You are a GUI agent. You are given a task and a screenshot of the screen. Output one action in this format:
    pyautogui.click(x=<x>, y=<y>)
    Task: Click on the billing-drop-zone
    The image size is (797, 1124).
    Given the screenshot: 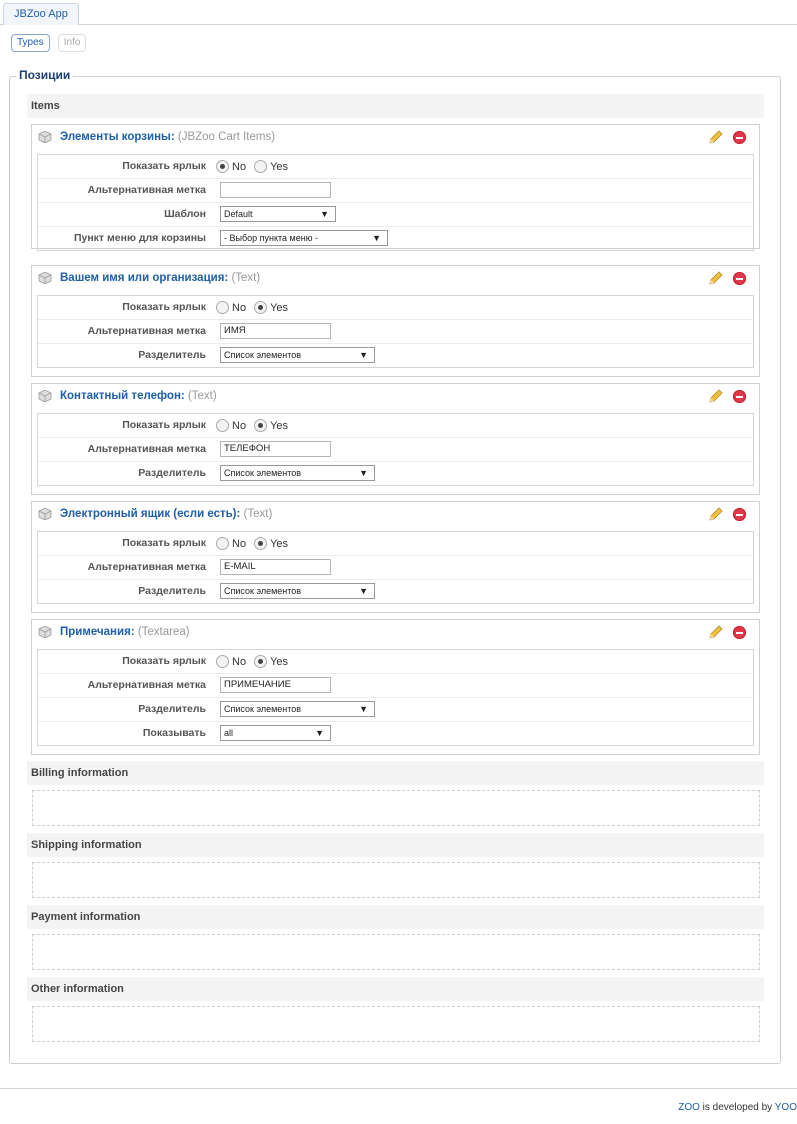 What is the action you would take?
    pyautogui.click(x=396, y=808)
    